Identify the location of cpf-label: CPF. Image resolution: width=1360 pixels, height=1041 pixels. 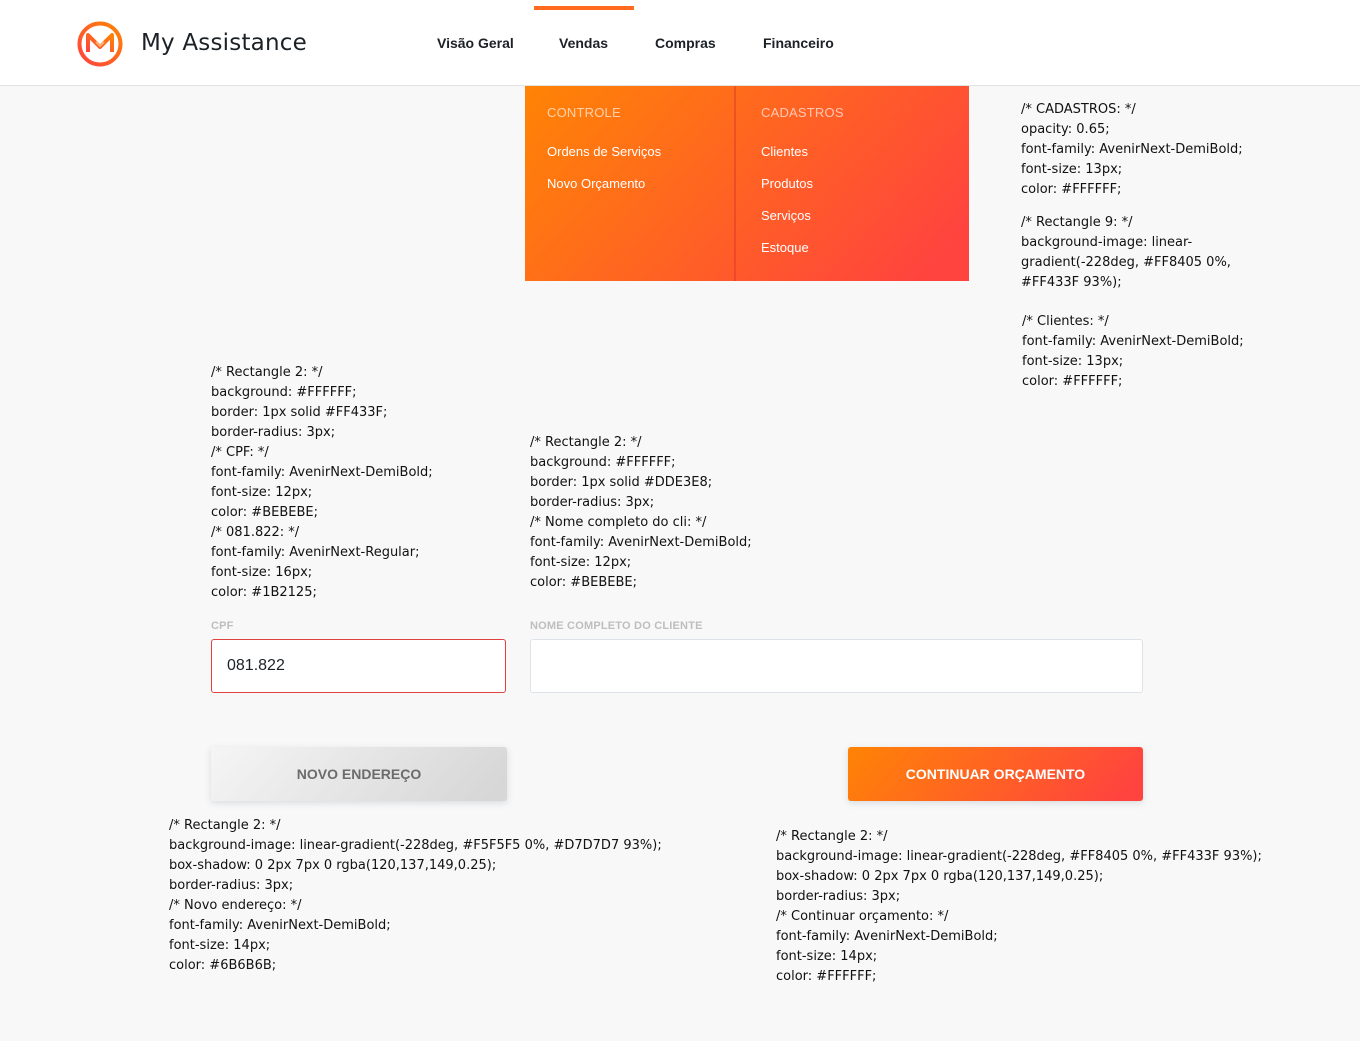
(222, 626).